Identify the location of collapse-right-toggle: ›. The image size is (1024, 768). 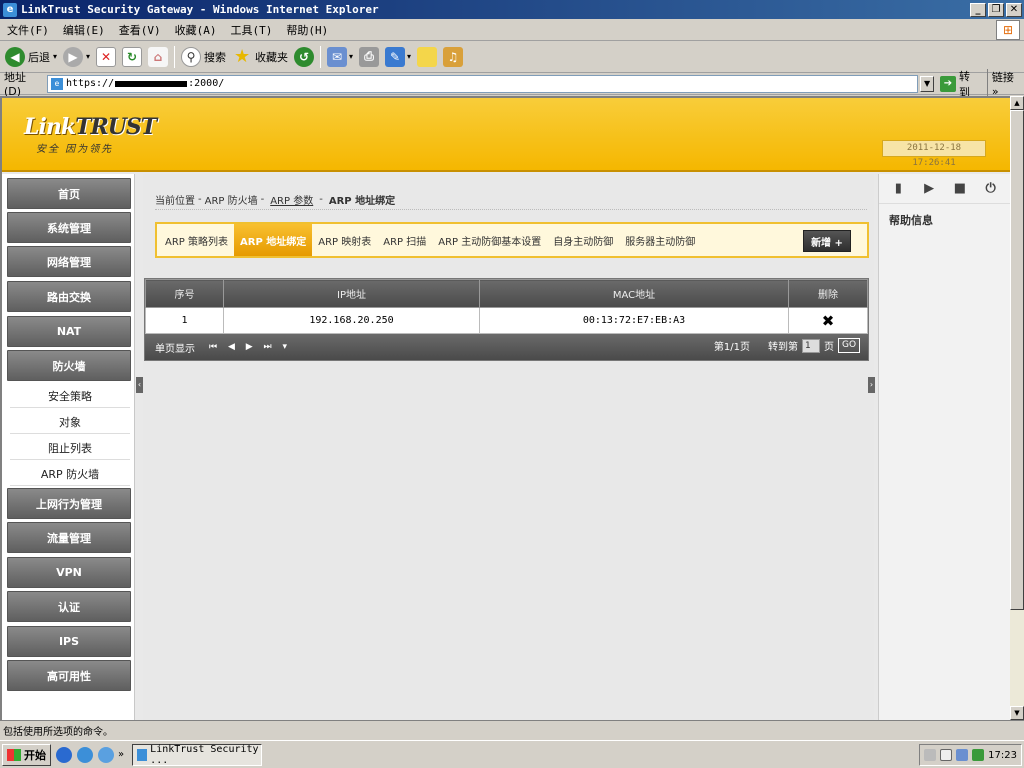
(871, 385).